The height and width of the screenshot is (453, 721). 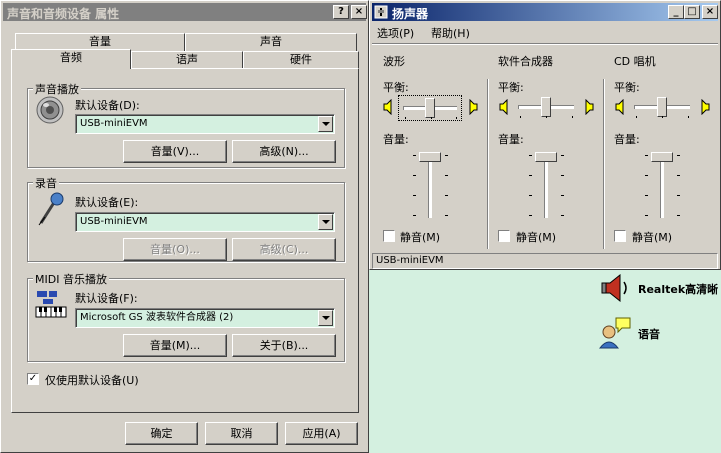 What do you see at coordinates (661, 150) in the screenshot?
I see `channel-cd: CD 唱机 平衡: 音量: 静音(M)` at bounding box center [661, 150].